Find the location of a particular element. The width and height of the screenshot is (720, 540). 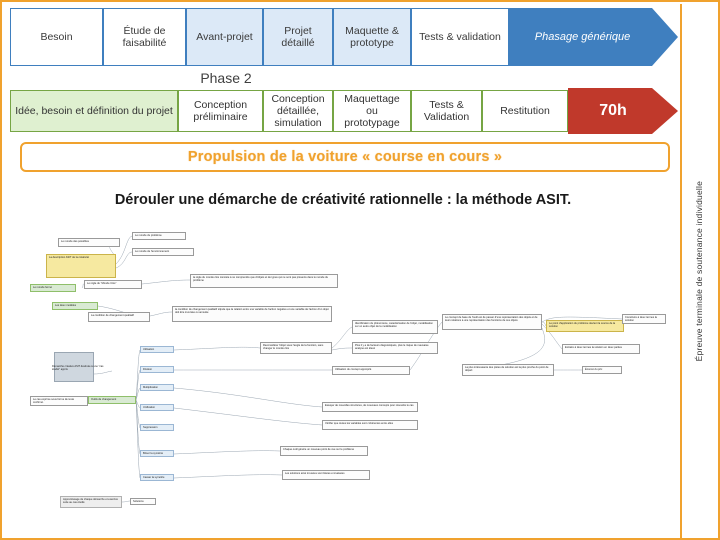

phase-cell-label: Étude de faisabilité is located at coordinates (144, 36).